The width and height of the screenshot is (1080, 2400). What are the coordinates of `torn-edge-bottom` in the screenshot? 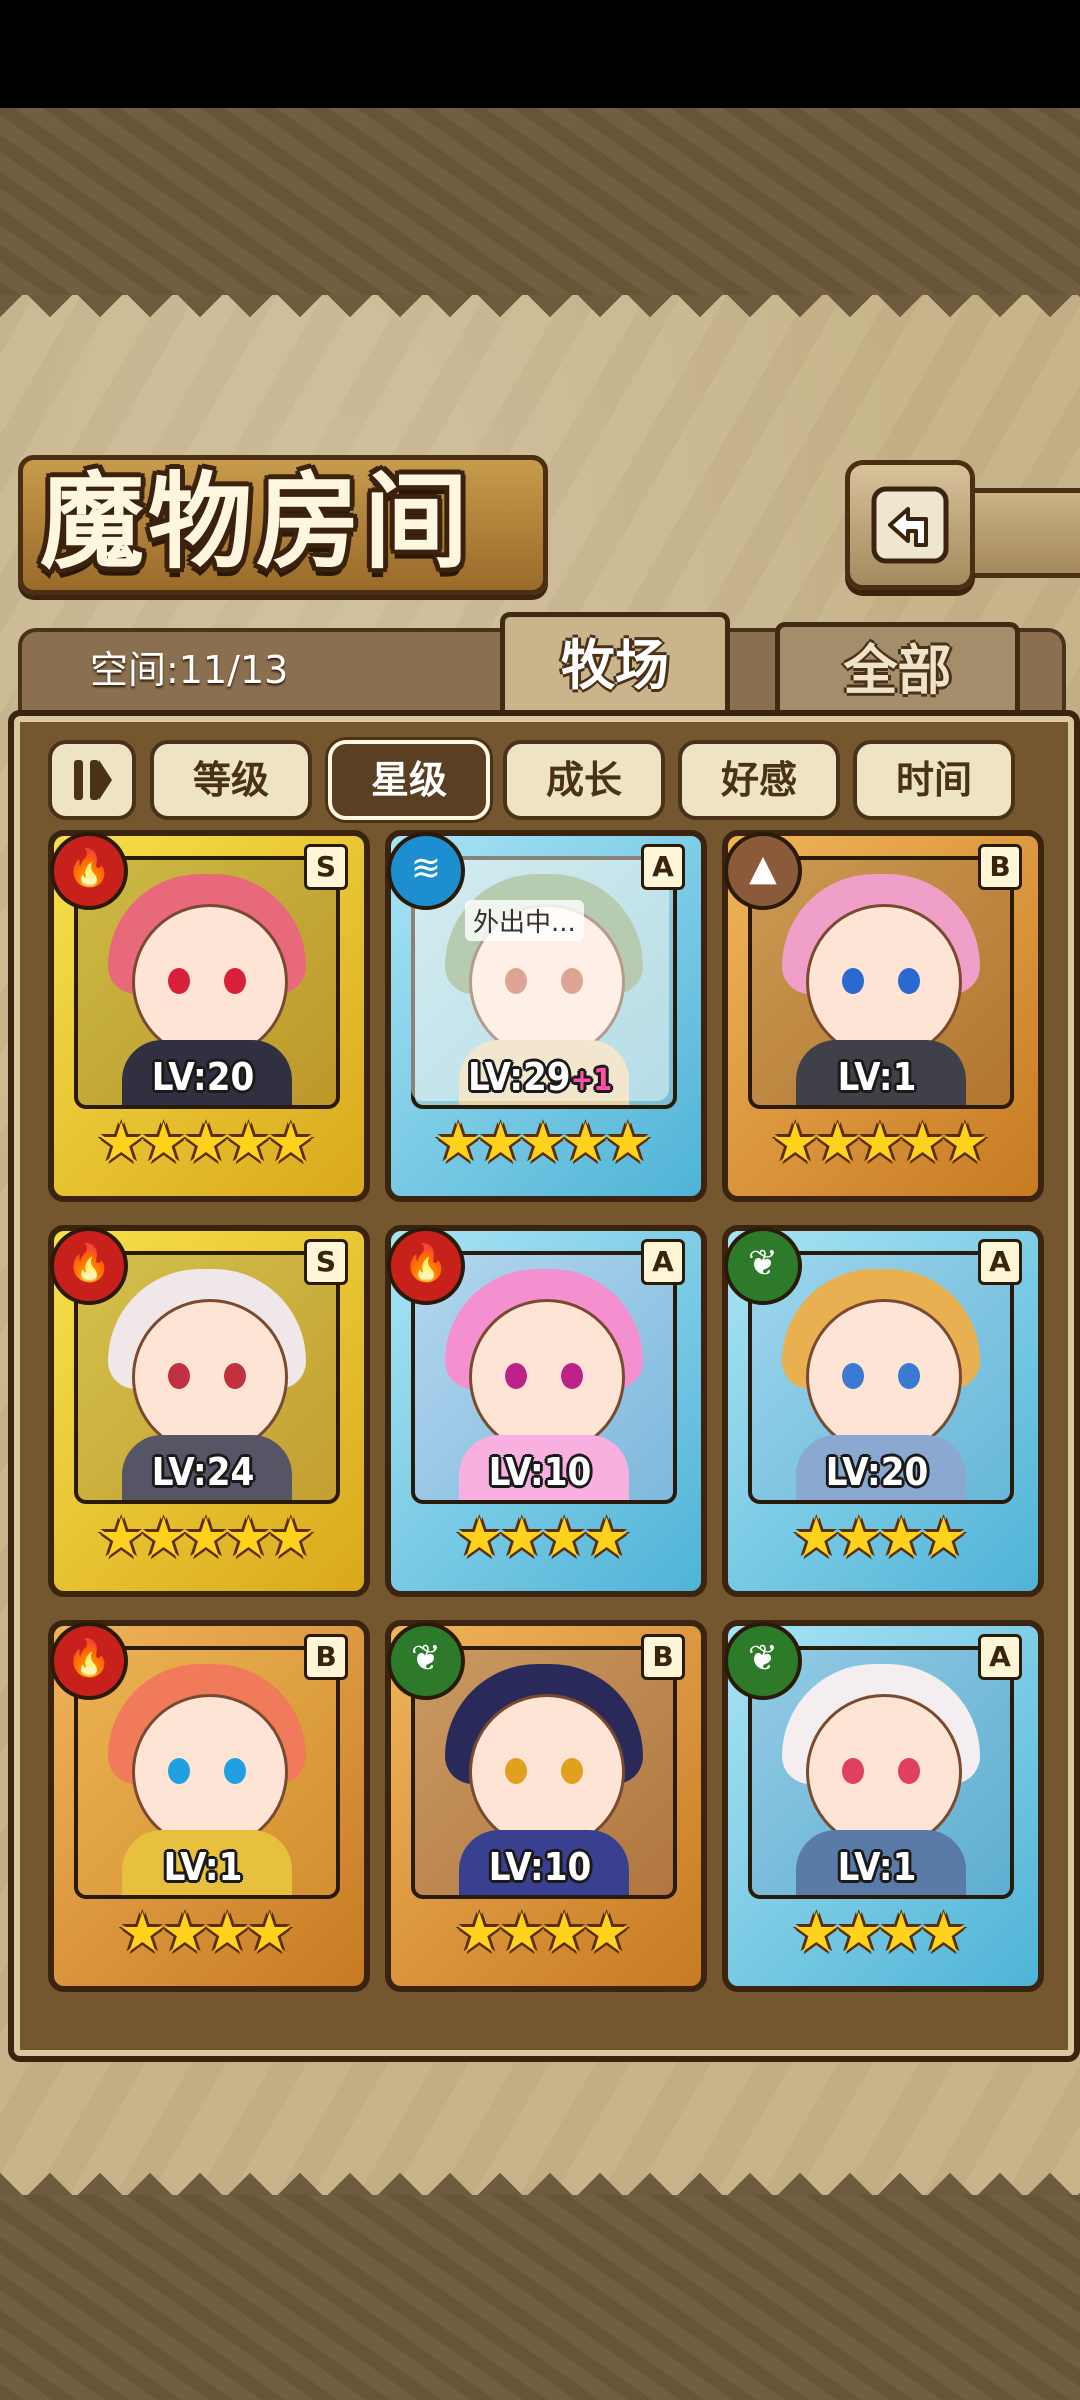 It's located at (540, 2175).